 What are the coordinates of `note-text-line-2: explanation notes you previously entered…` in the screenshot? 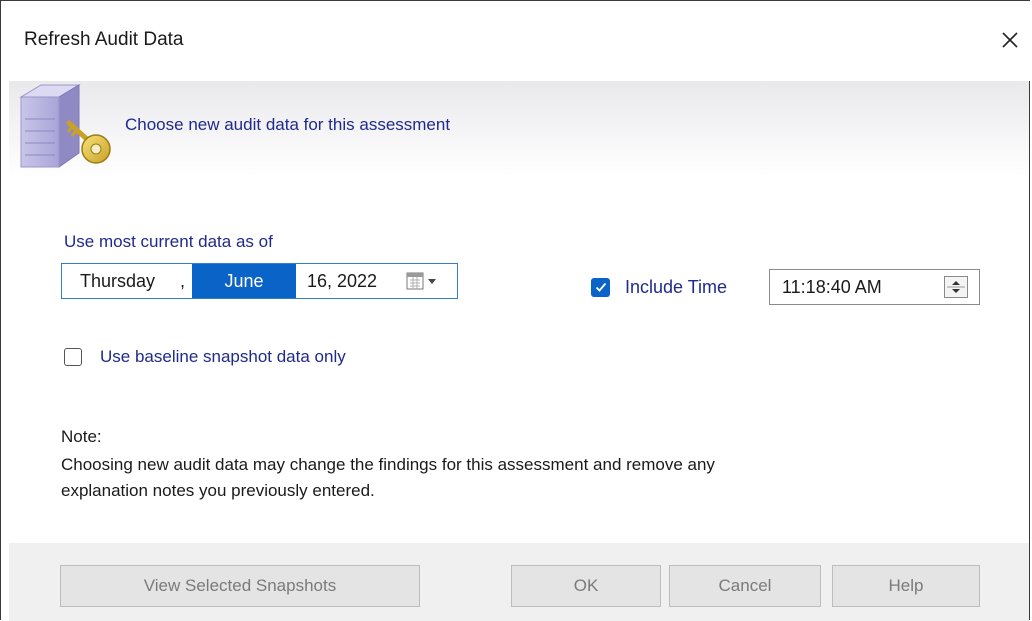 It's located at (218, 490).